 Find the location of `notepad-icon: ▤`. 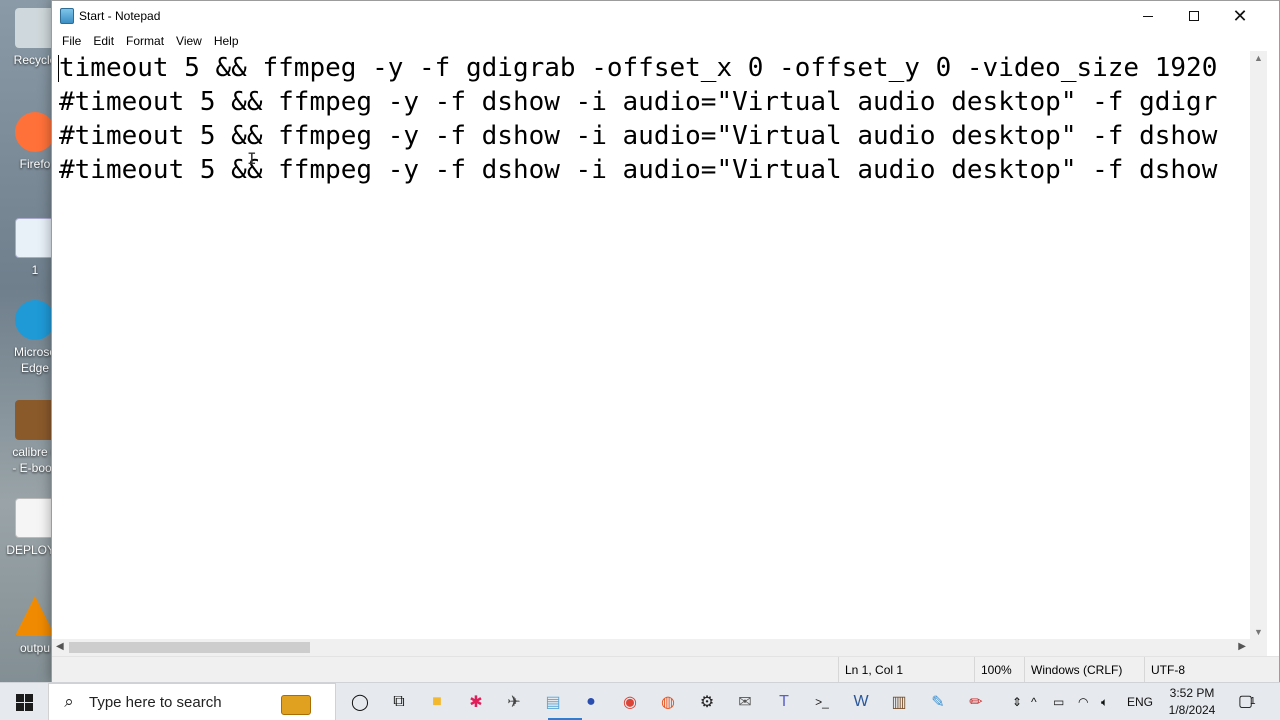

notepad-icon: ▤ is located at coordinates (553, 702).